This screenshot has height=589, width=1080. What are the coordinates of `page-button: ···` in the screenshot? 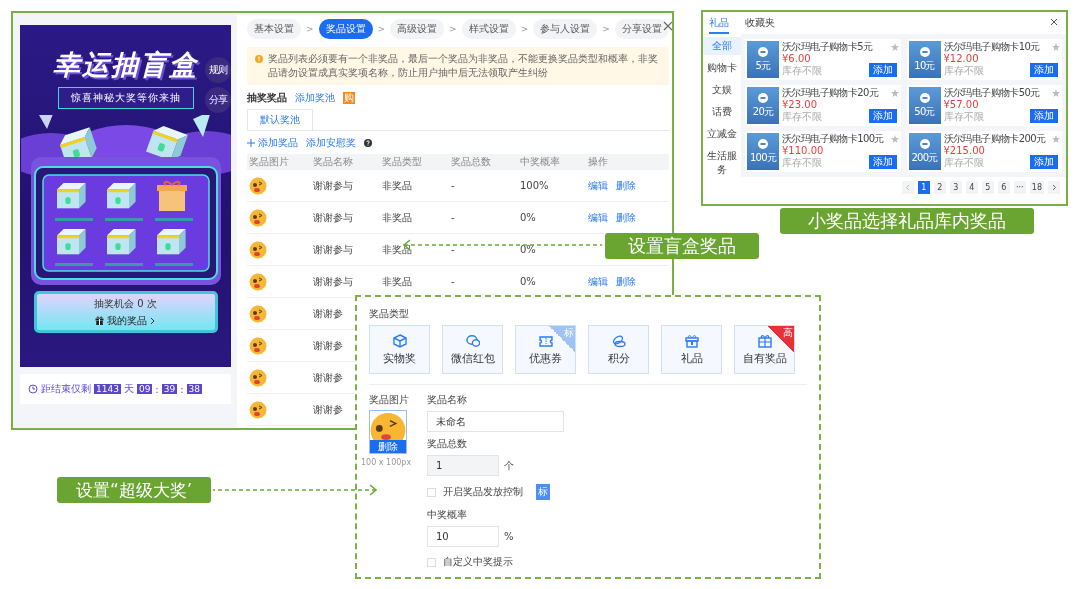 It's located at (1019, 187).